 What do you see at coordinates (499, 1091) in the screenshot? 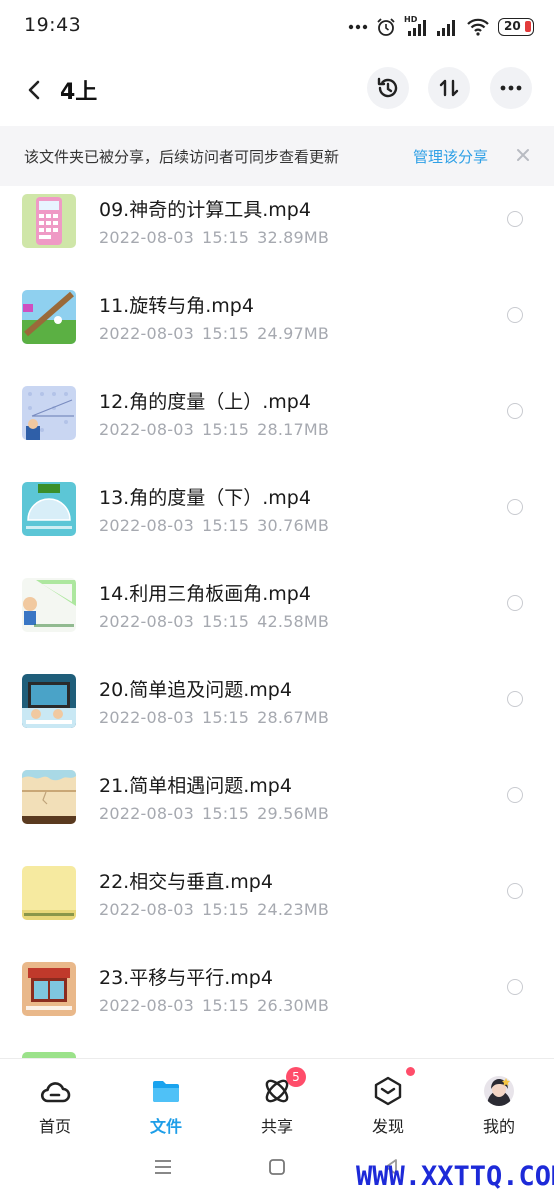
I see `avatar-icon` at bounding box center [499, 1091].